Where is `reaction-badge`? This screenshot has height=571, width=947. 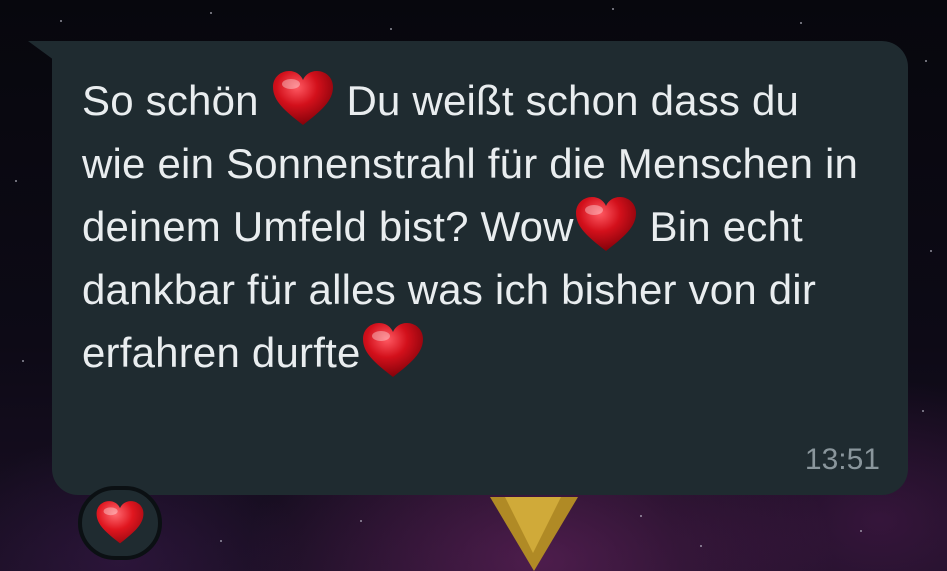 reaction-badge is located at coordinates (120, 523).